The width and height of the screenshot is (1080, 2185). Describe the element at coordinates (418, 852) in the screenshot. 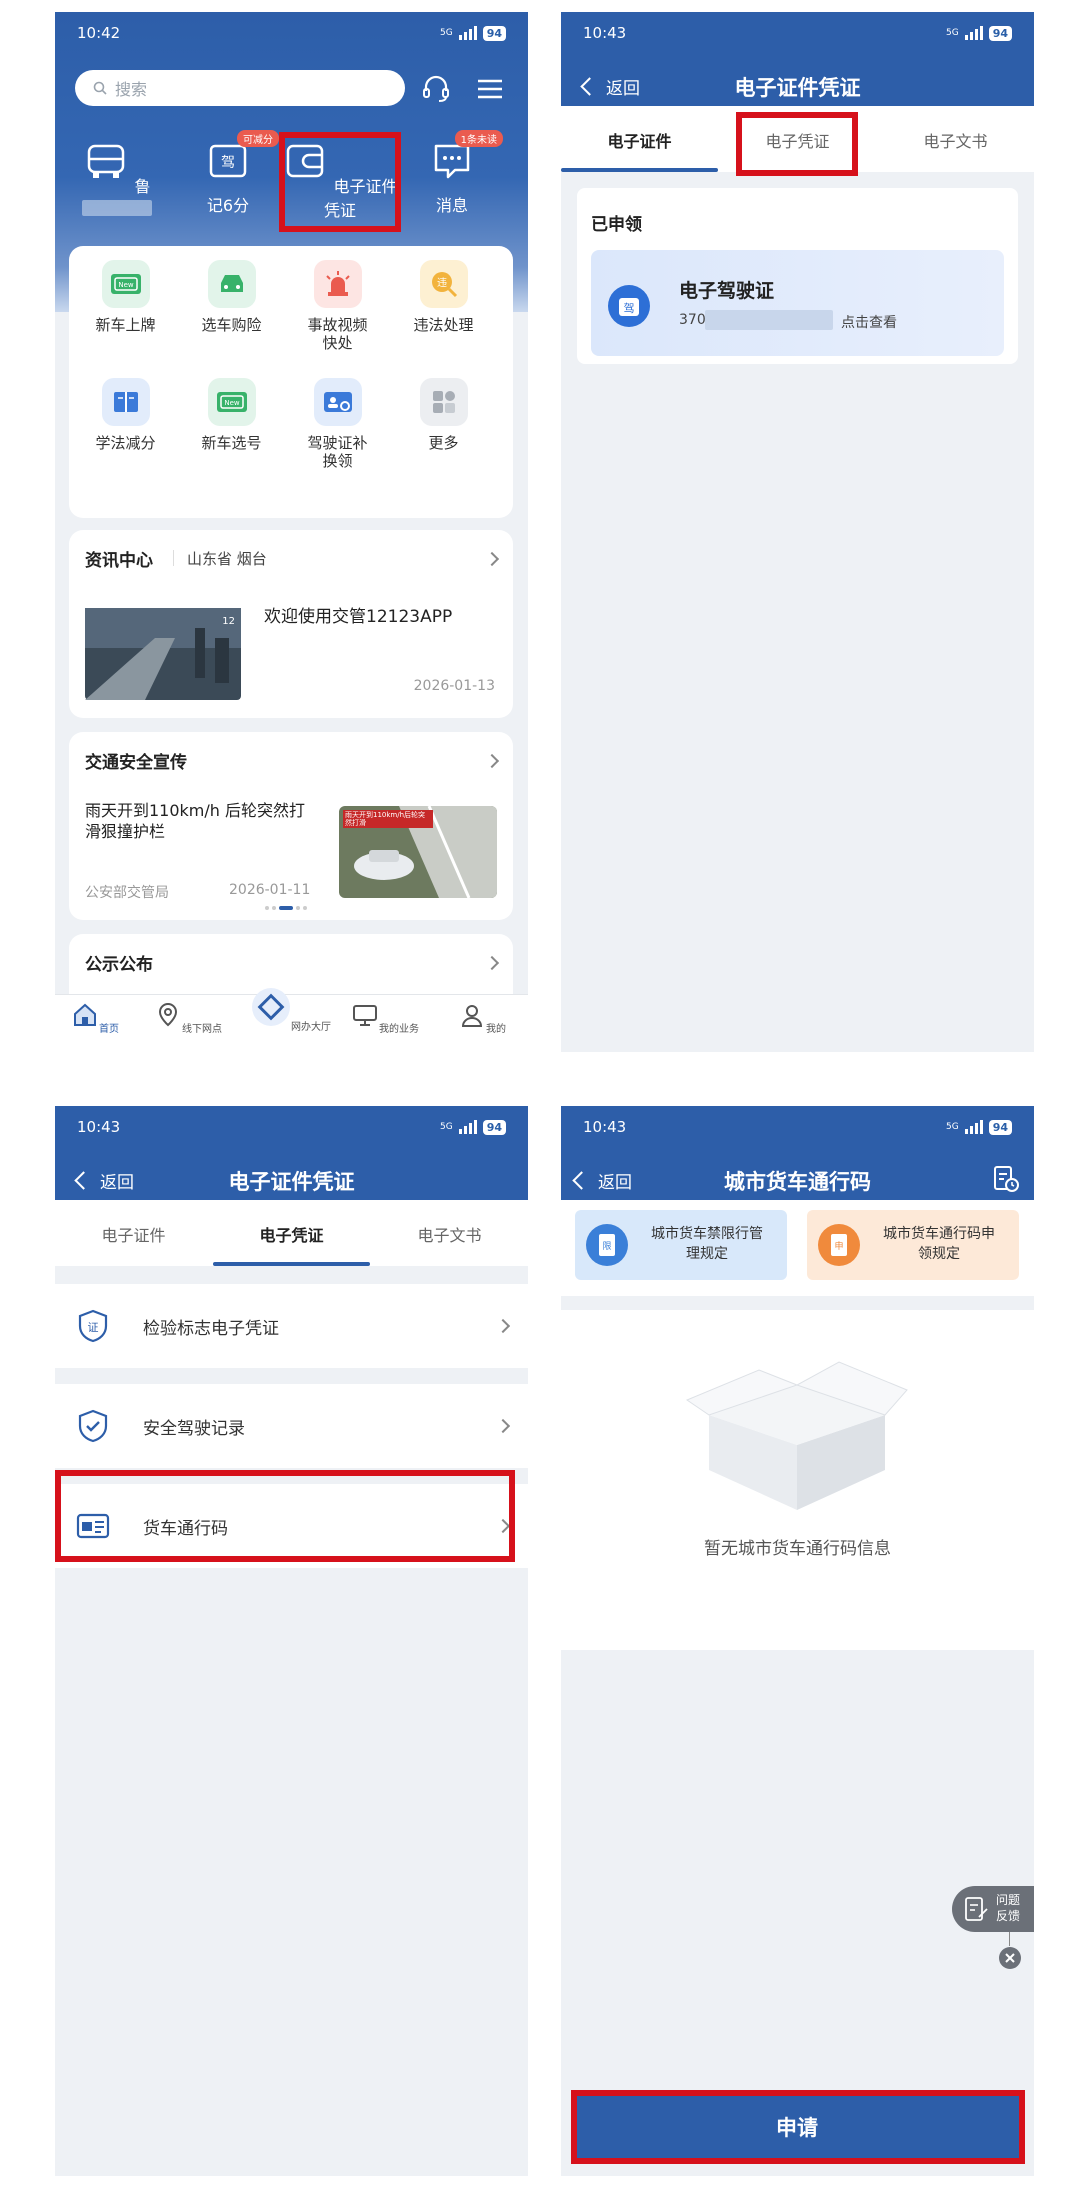

I see `safety-thumbnail: 雨天开到110km/h后轮突然打滑` at that location.